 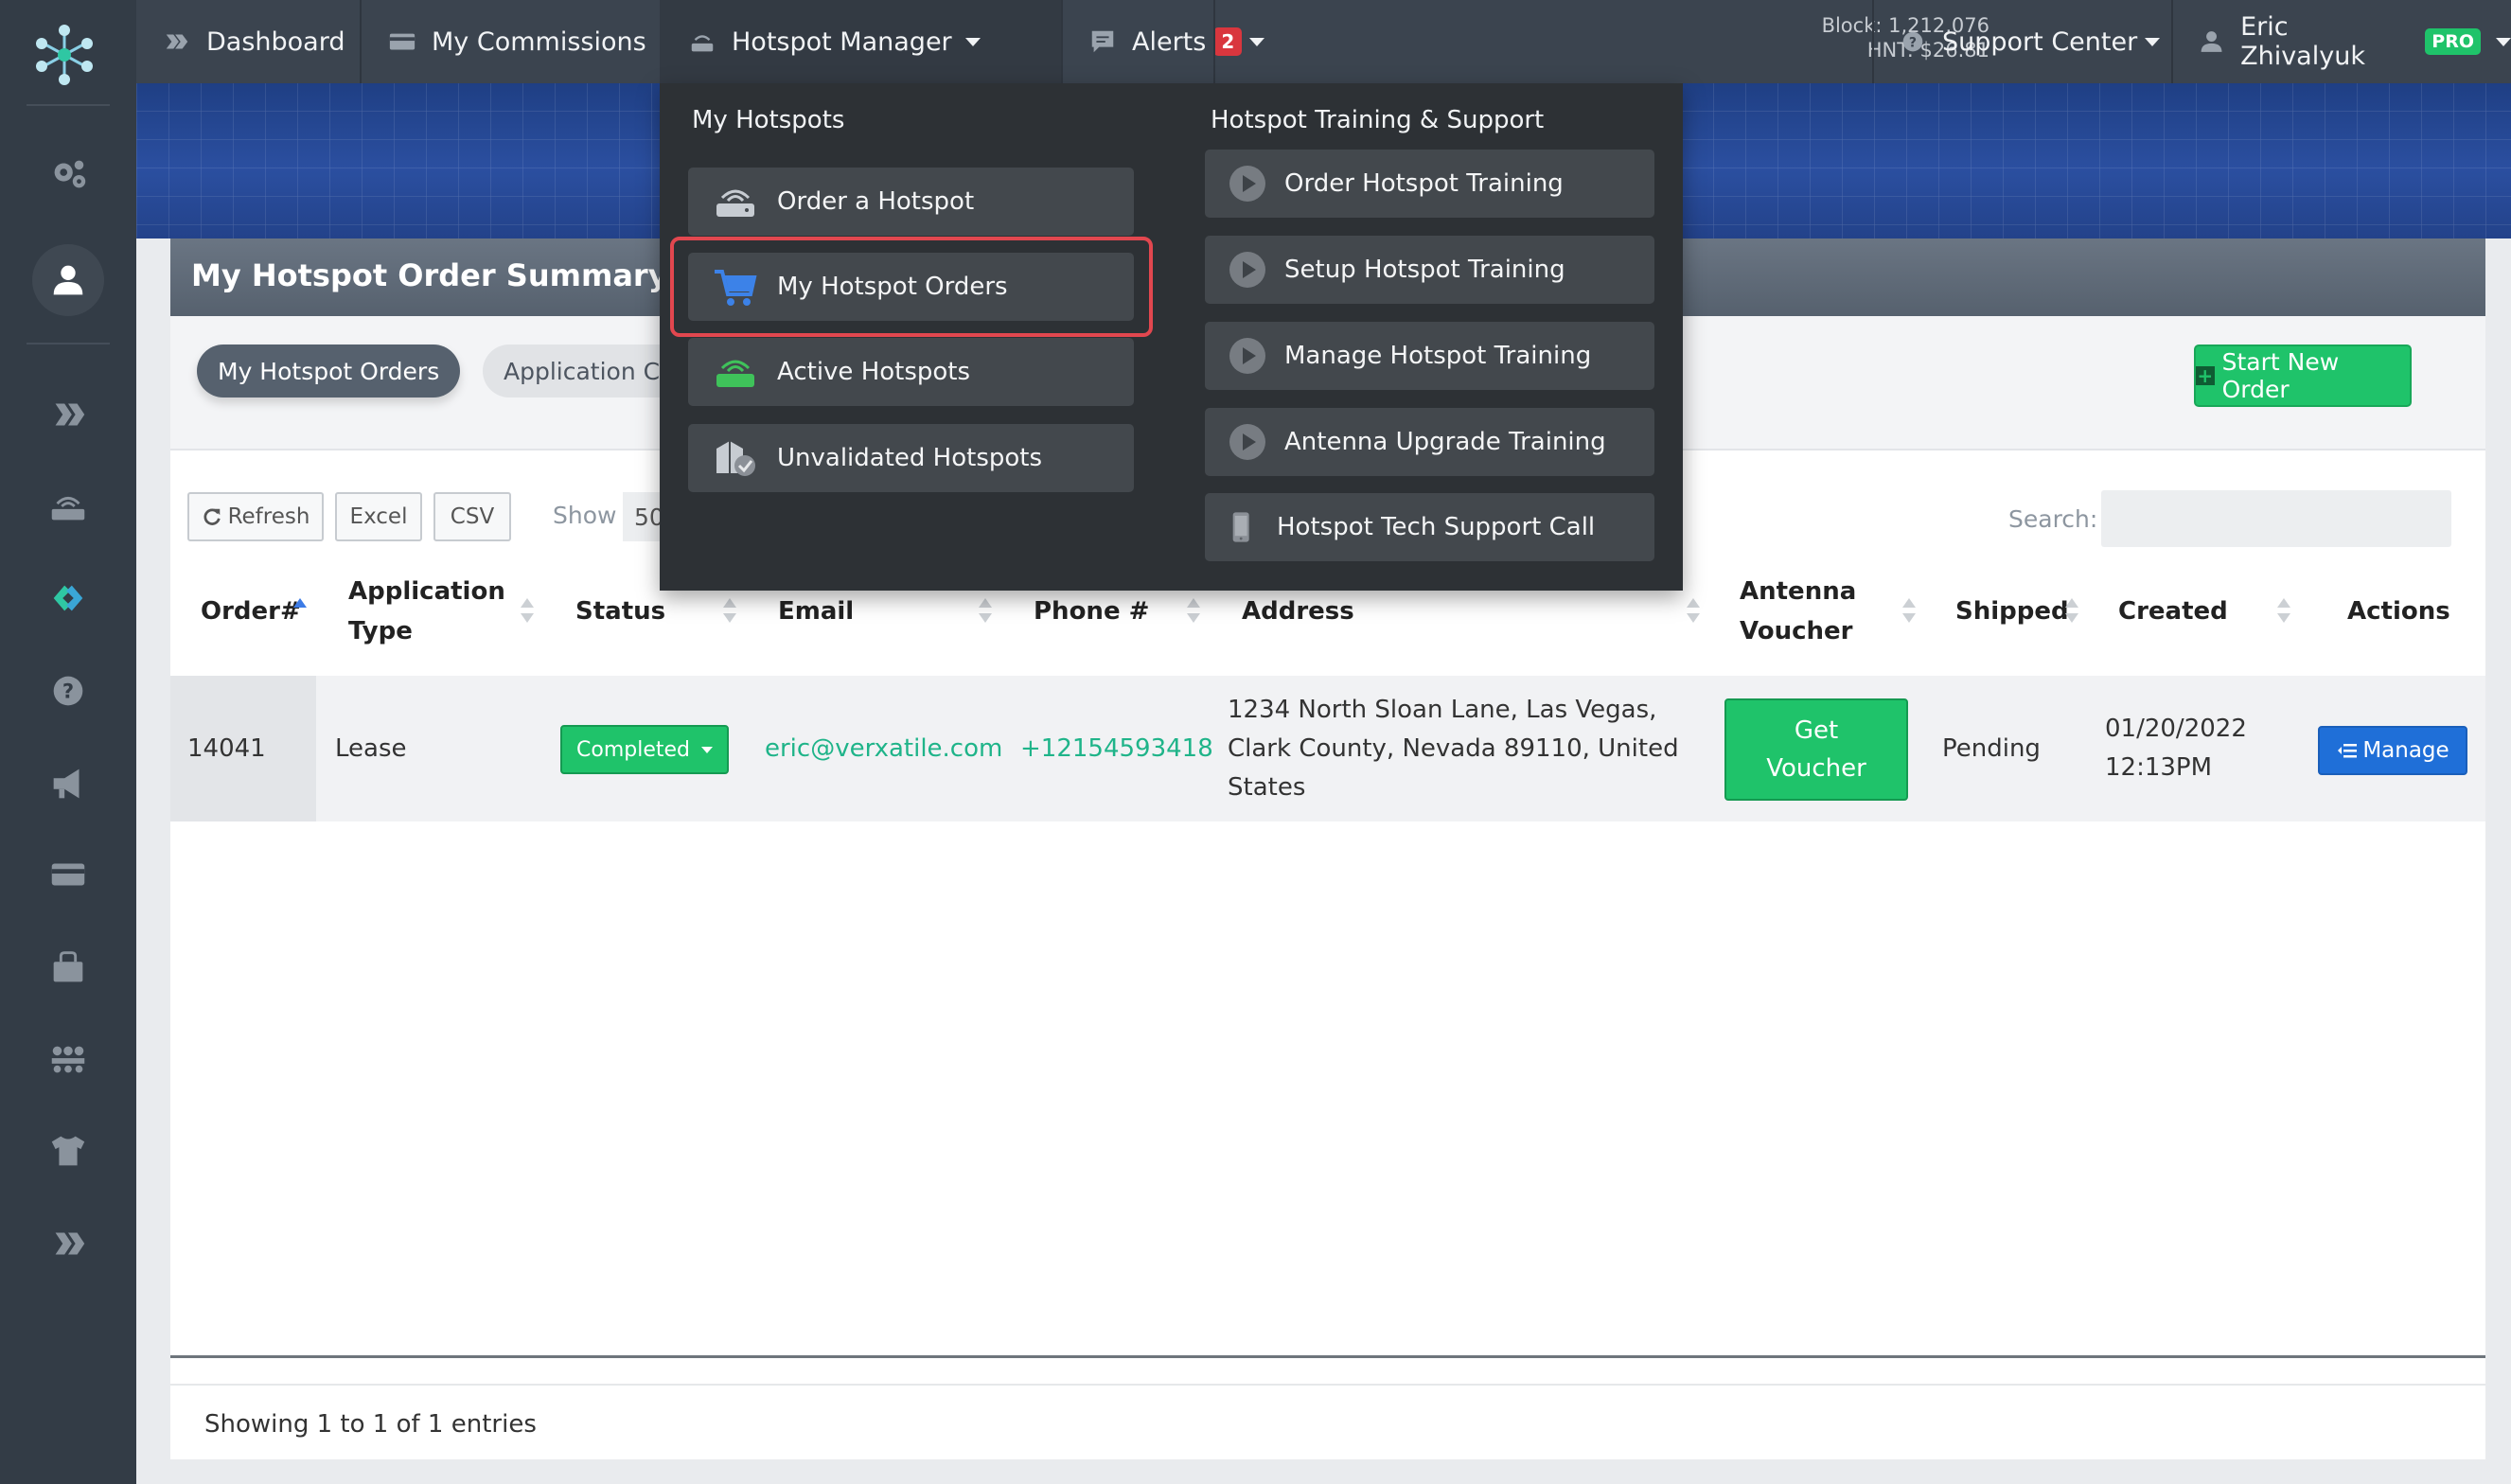 I want to click on voucher-header-line-2: Voucher, so click(x=1796, y=631).